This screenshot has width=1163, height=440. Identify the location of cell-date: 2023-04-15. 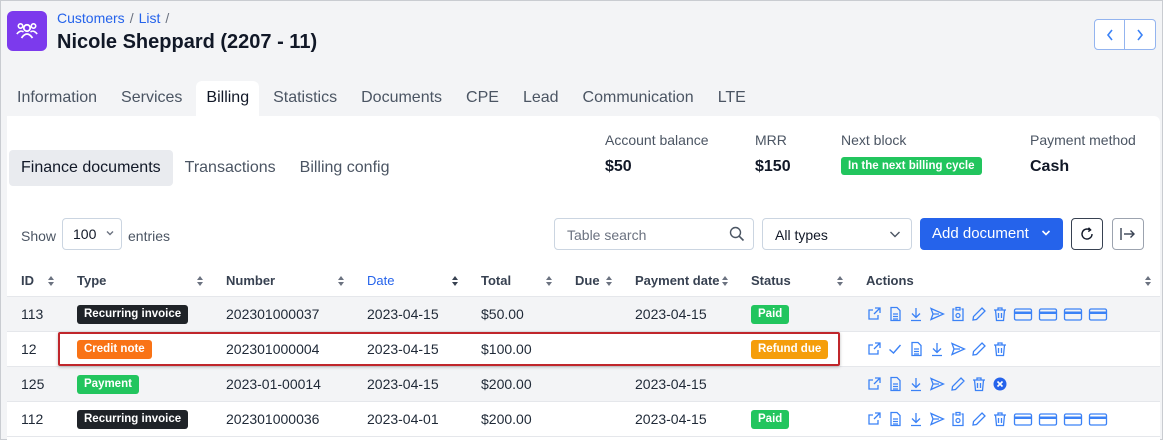
(410, 384).